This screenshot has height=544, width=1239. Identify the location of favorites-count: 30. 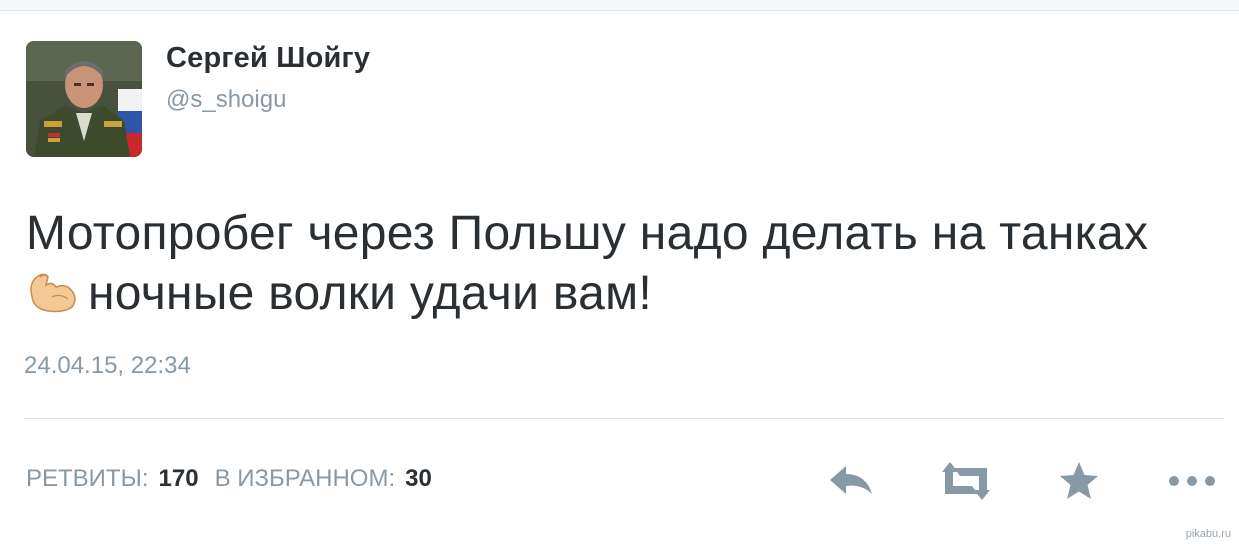
(418, 478).